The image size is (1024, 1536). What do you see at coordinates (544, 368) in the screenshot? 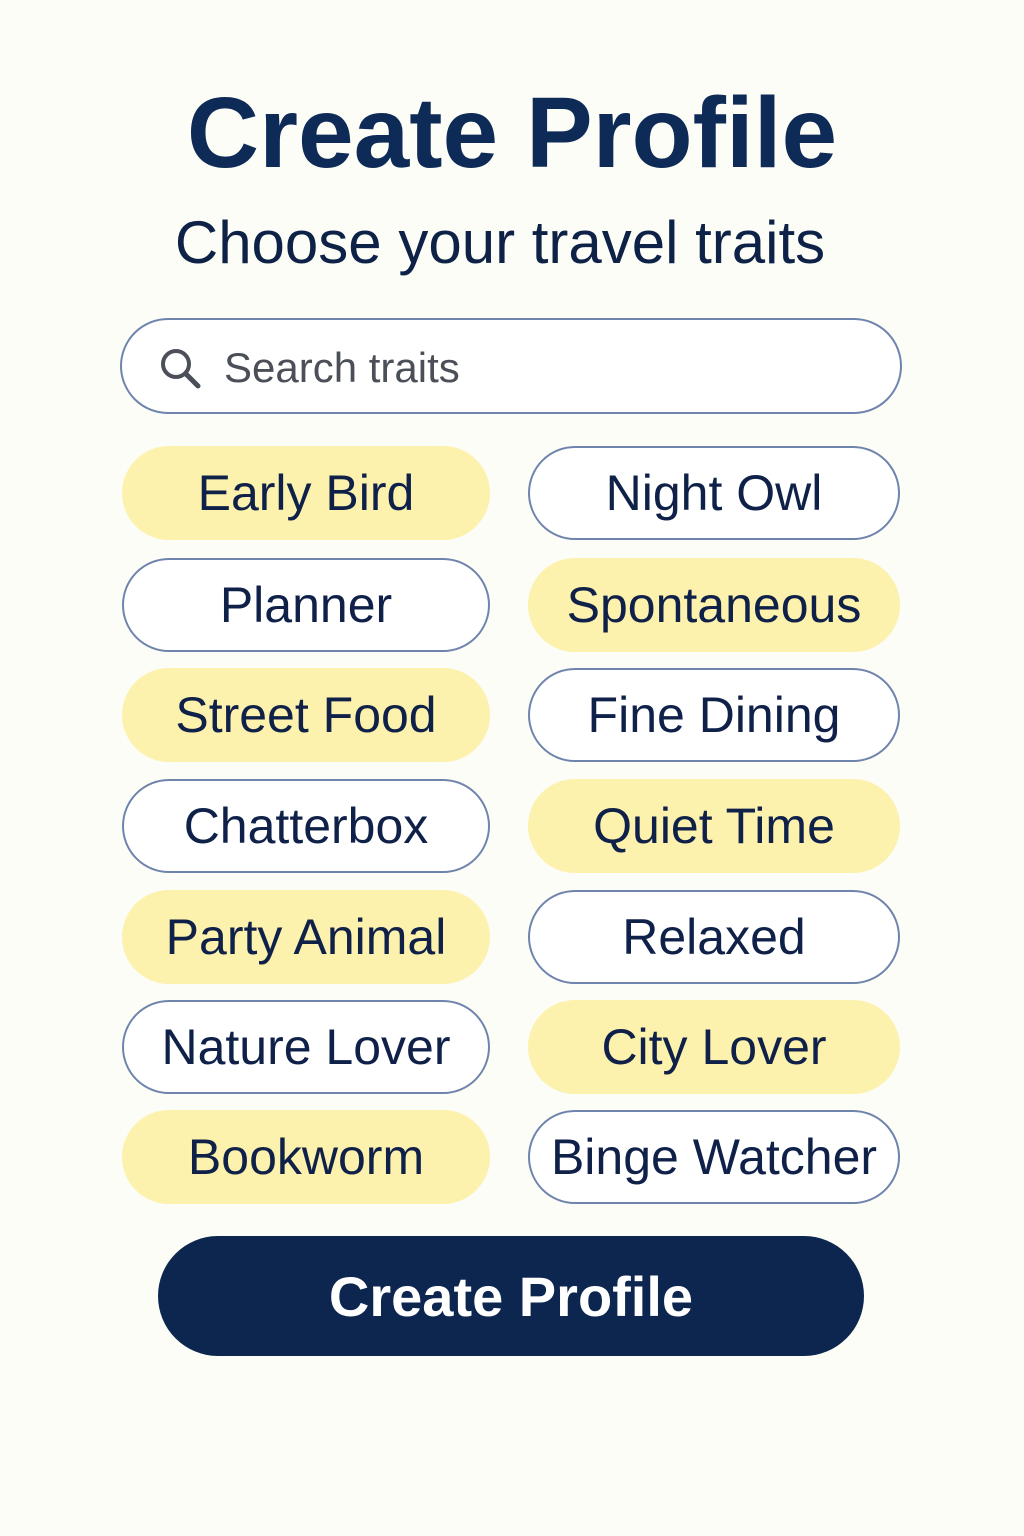
I see `search-input` at bounding box center [544, 368].